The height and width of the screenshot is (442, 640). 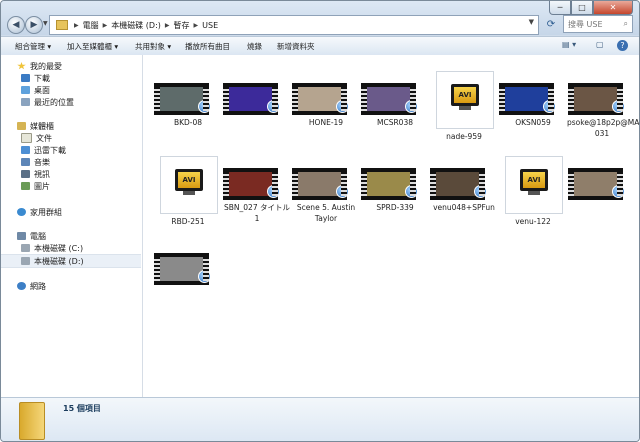 What do you see at coordinates (296, 46) in the screenshot?
I see `new-folder-button: 新增資料夾` at bounding box center [296, 46].